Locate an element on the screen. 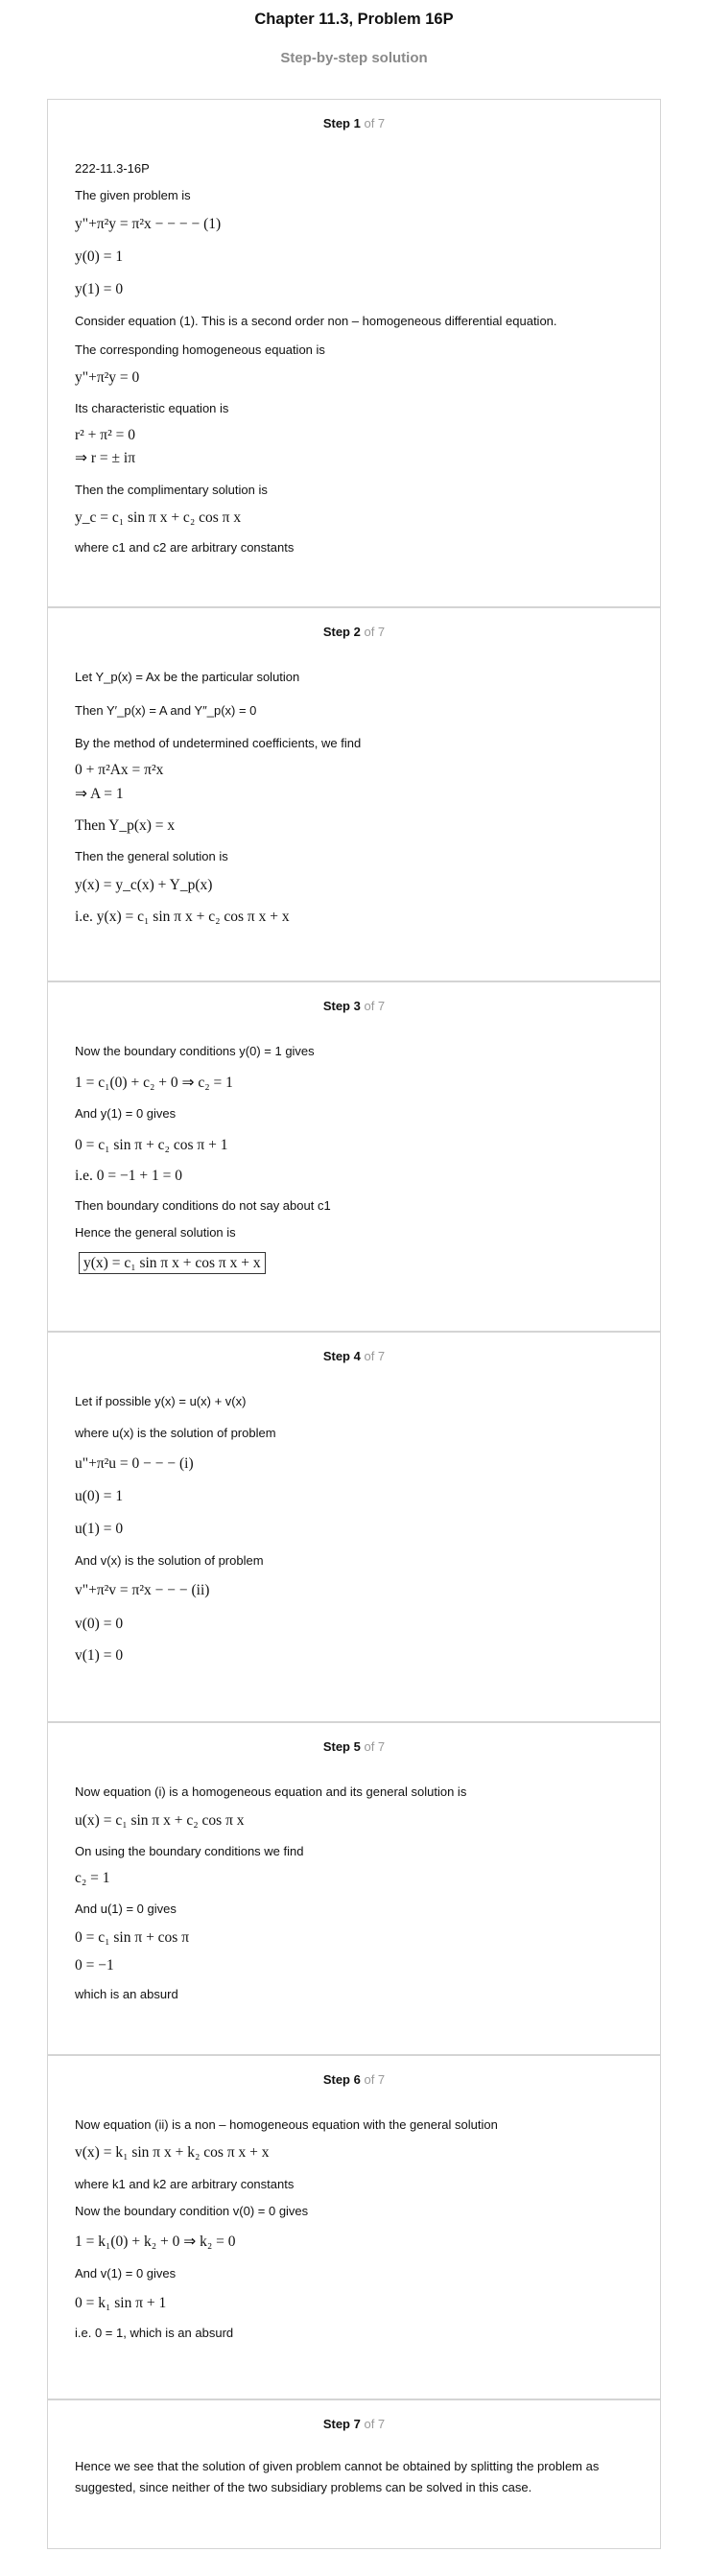  equation: ⇒ r = ± iπ is located at coordinates (106, 458).